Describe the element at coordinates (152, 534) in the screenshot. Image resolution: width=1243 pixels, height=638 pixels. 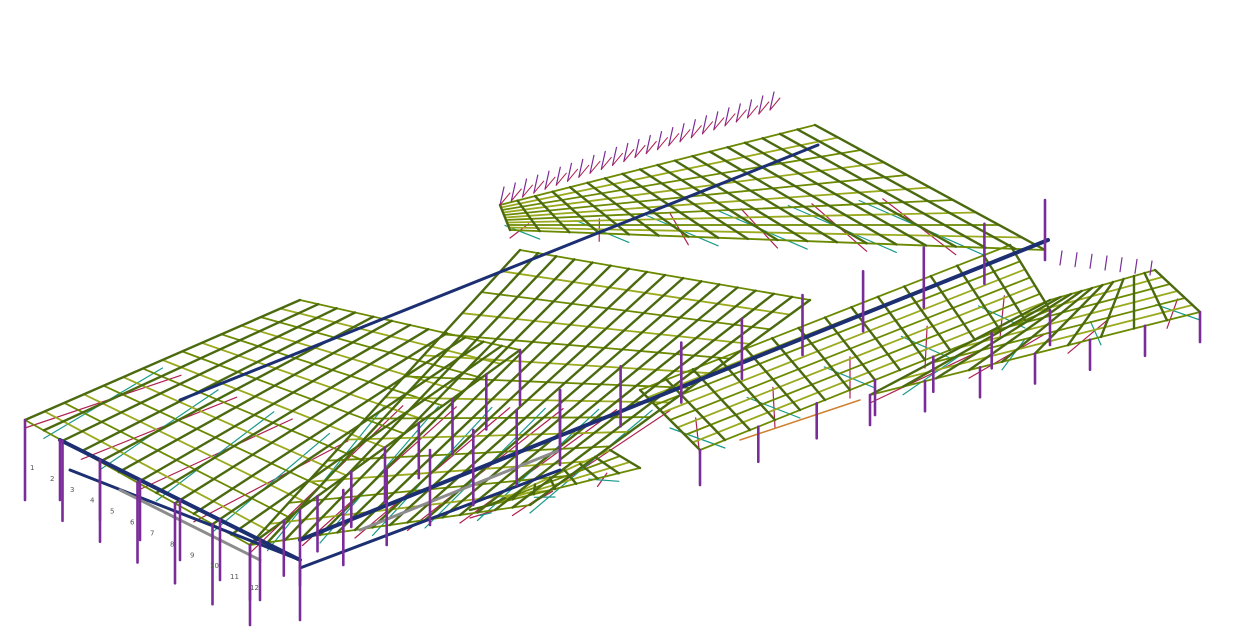
I see `grid-label-gl-a7: 7` at that location.